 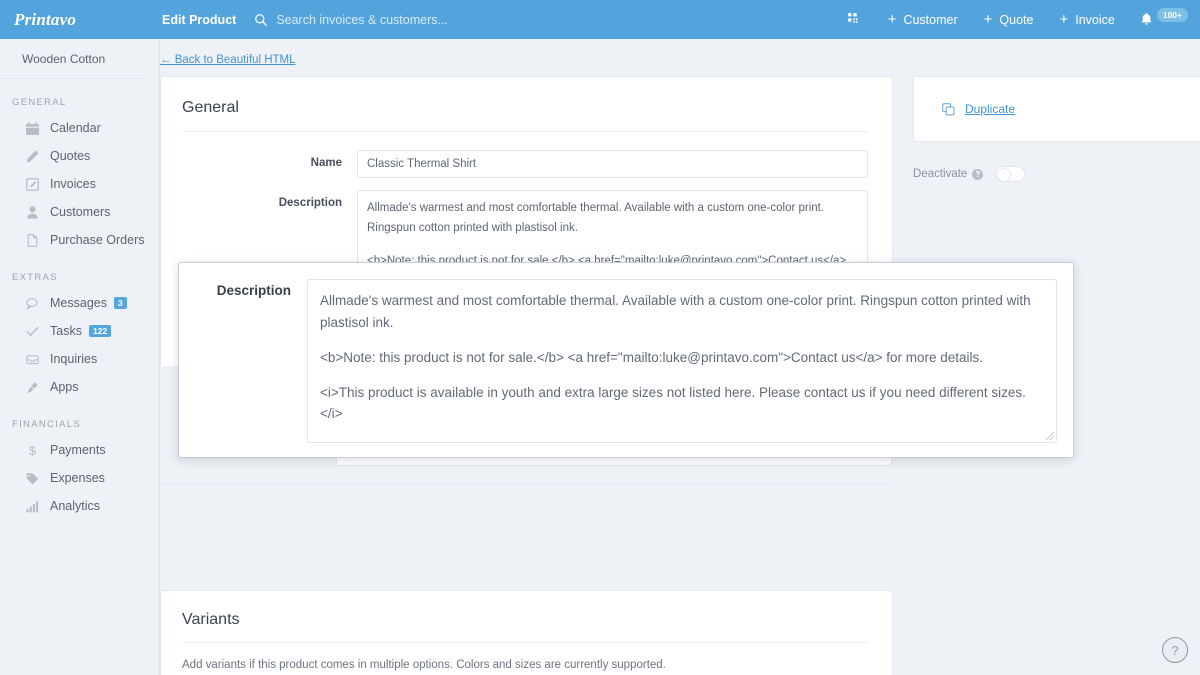 What do you see at coordinates (253, 290) in the screenshot?
I see `overlay-description-label: Description` at bounding box center [253, 290].